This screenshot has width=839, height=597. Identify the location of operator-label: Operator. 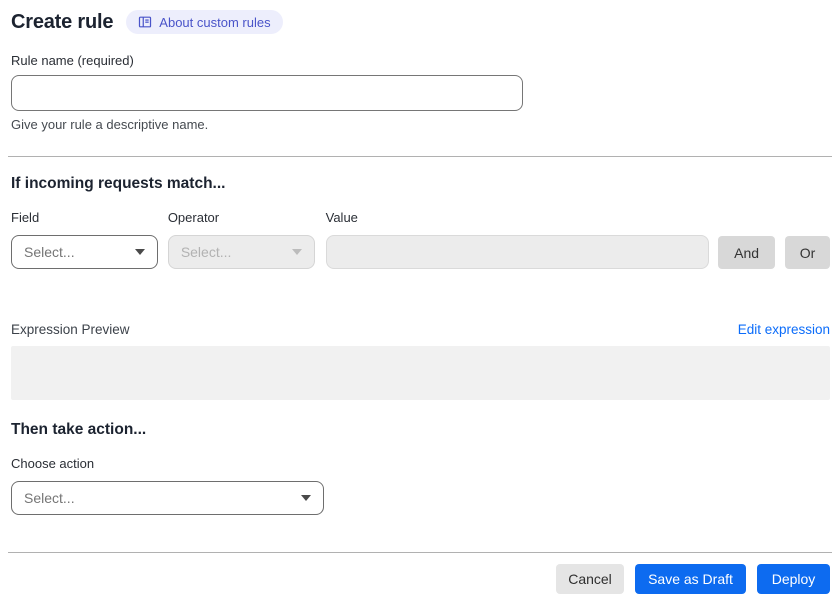
(193, 217).